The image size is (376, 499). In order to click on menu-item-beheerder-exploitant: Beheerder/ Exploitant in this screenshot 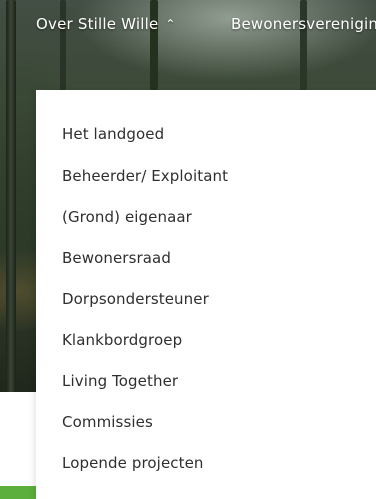, I will do `click(145, 176)`.